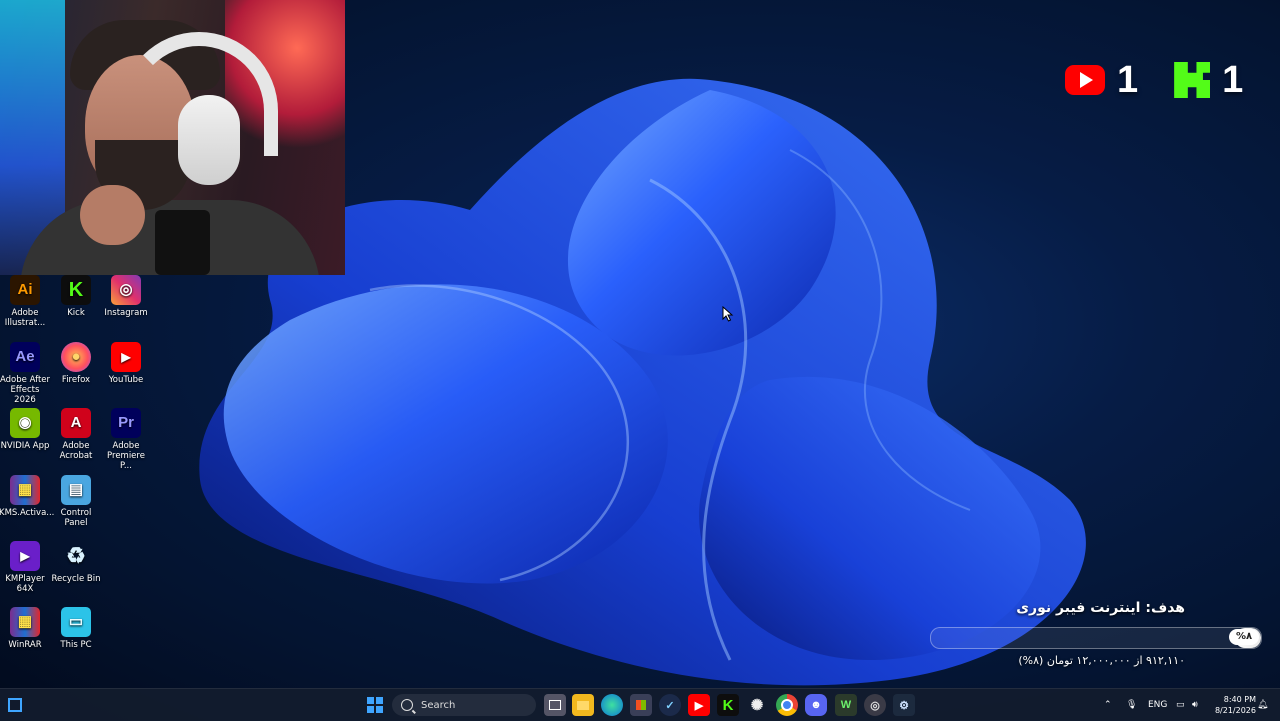  What do you see at coordinates (76, 313) in the screenshot?
I see `desktop-icon-label: Kick` at bounding box center [76, 313].